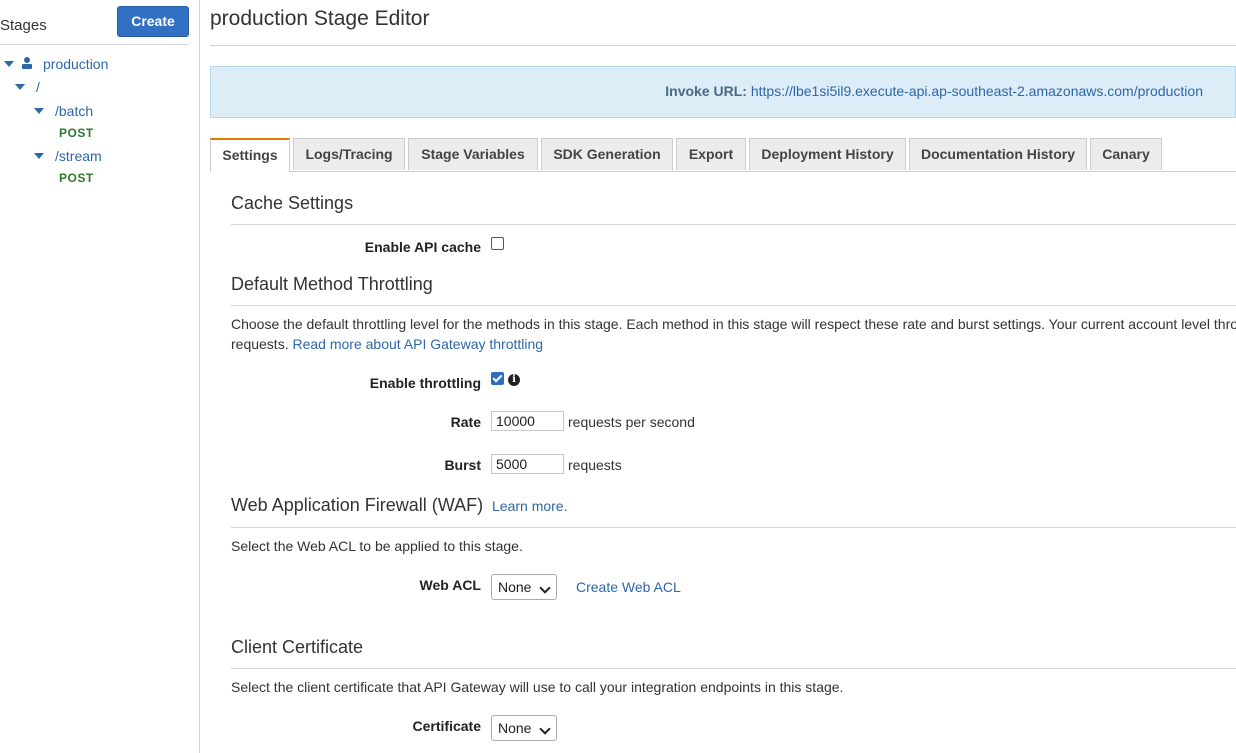  What do you see at coordinates (422, 247) in the screenshot?
I see `enable-api-cache-label: Enable API cache` at bounding box center [422, 247].